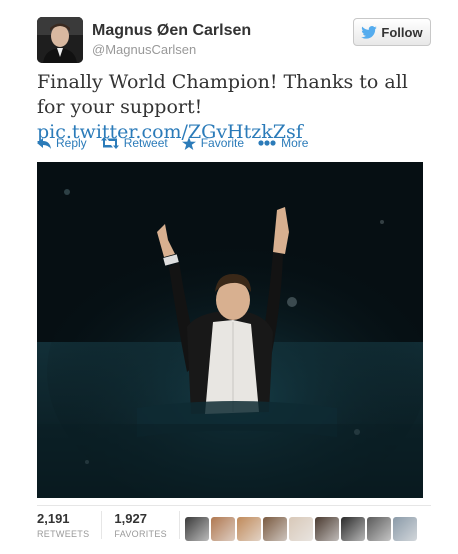  Describe the element at coordinates (295, 143) in the screenshot. I see `more-label: More` at that location.